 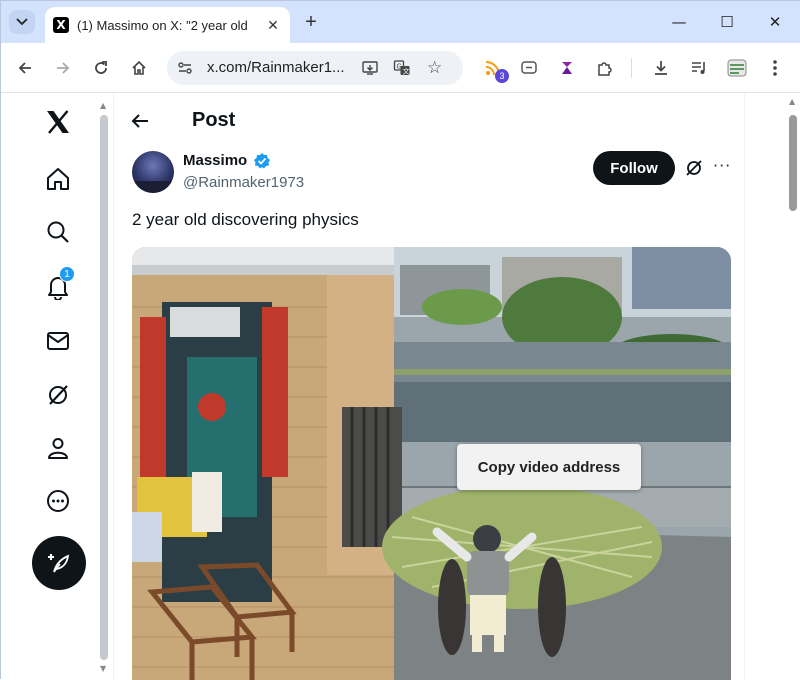 I want to click on follow-button: Follow, so click(x=634, y=168).